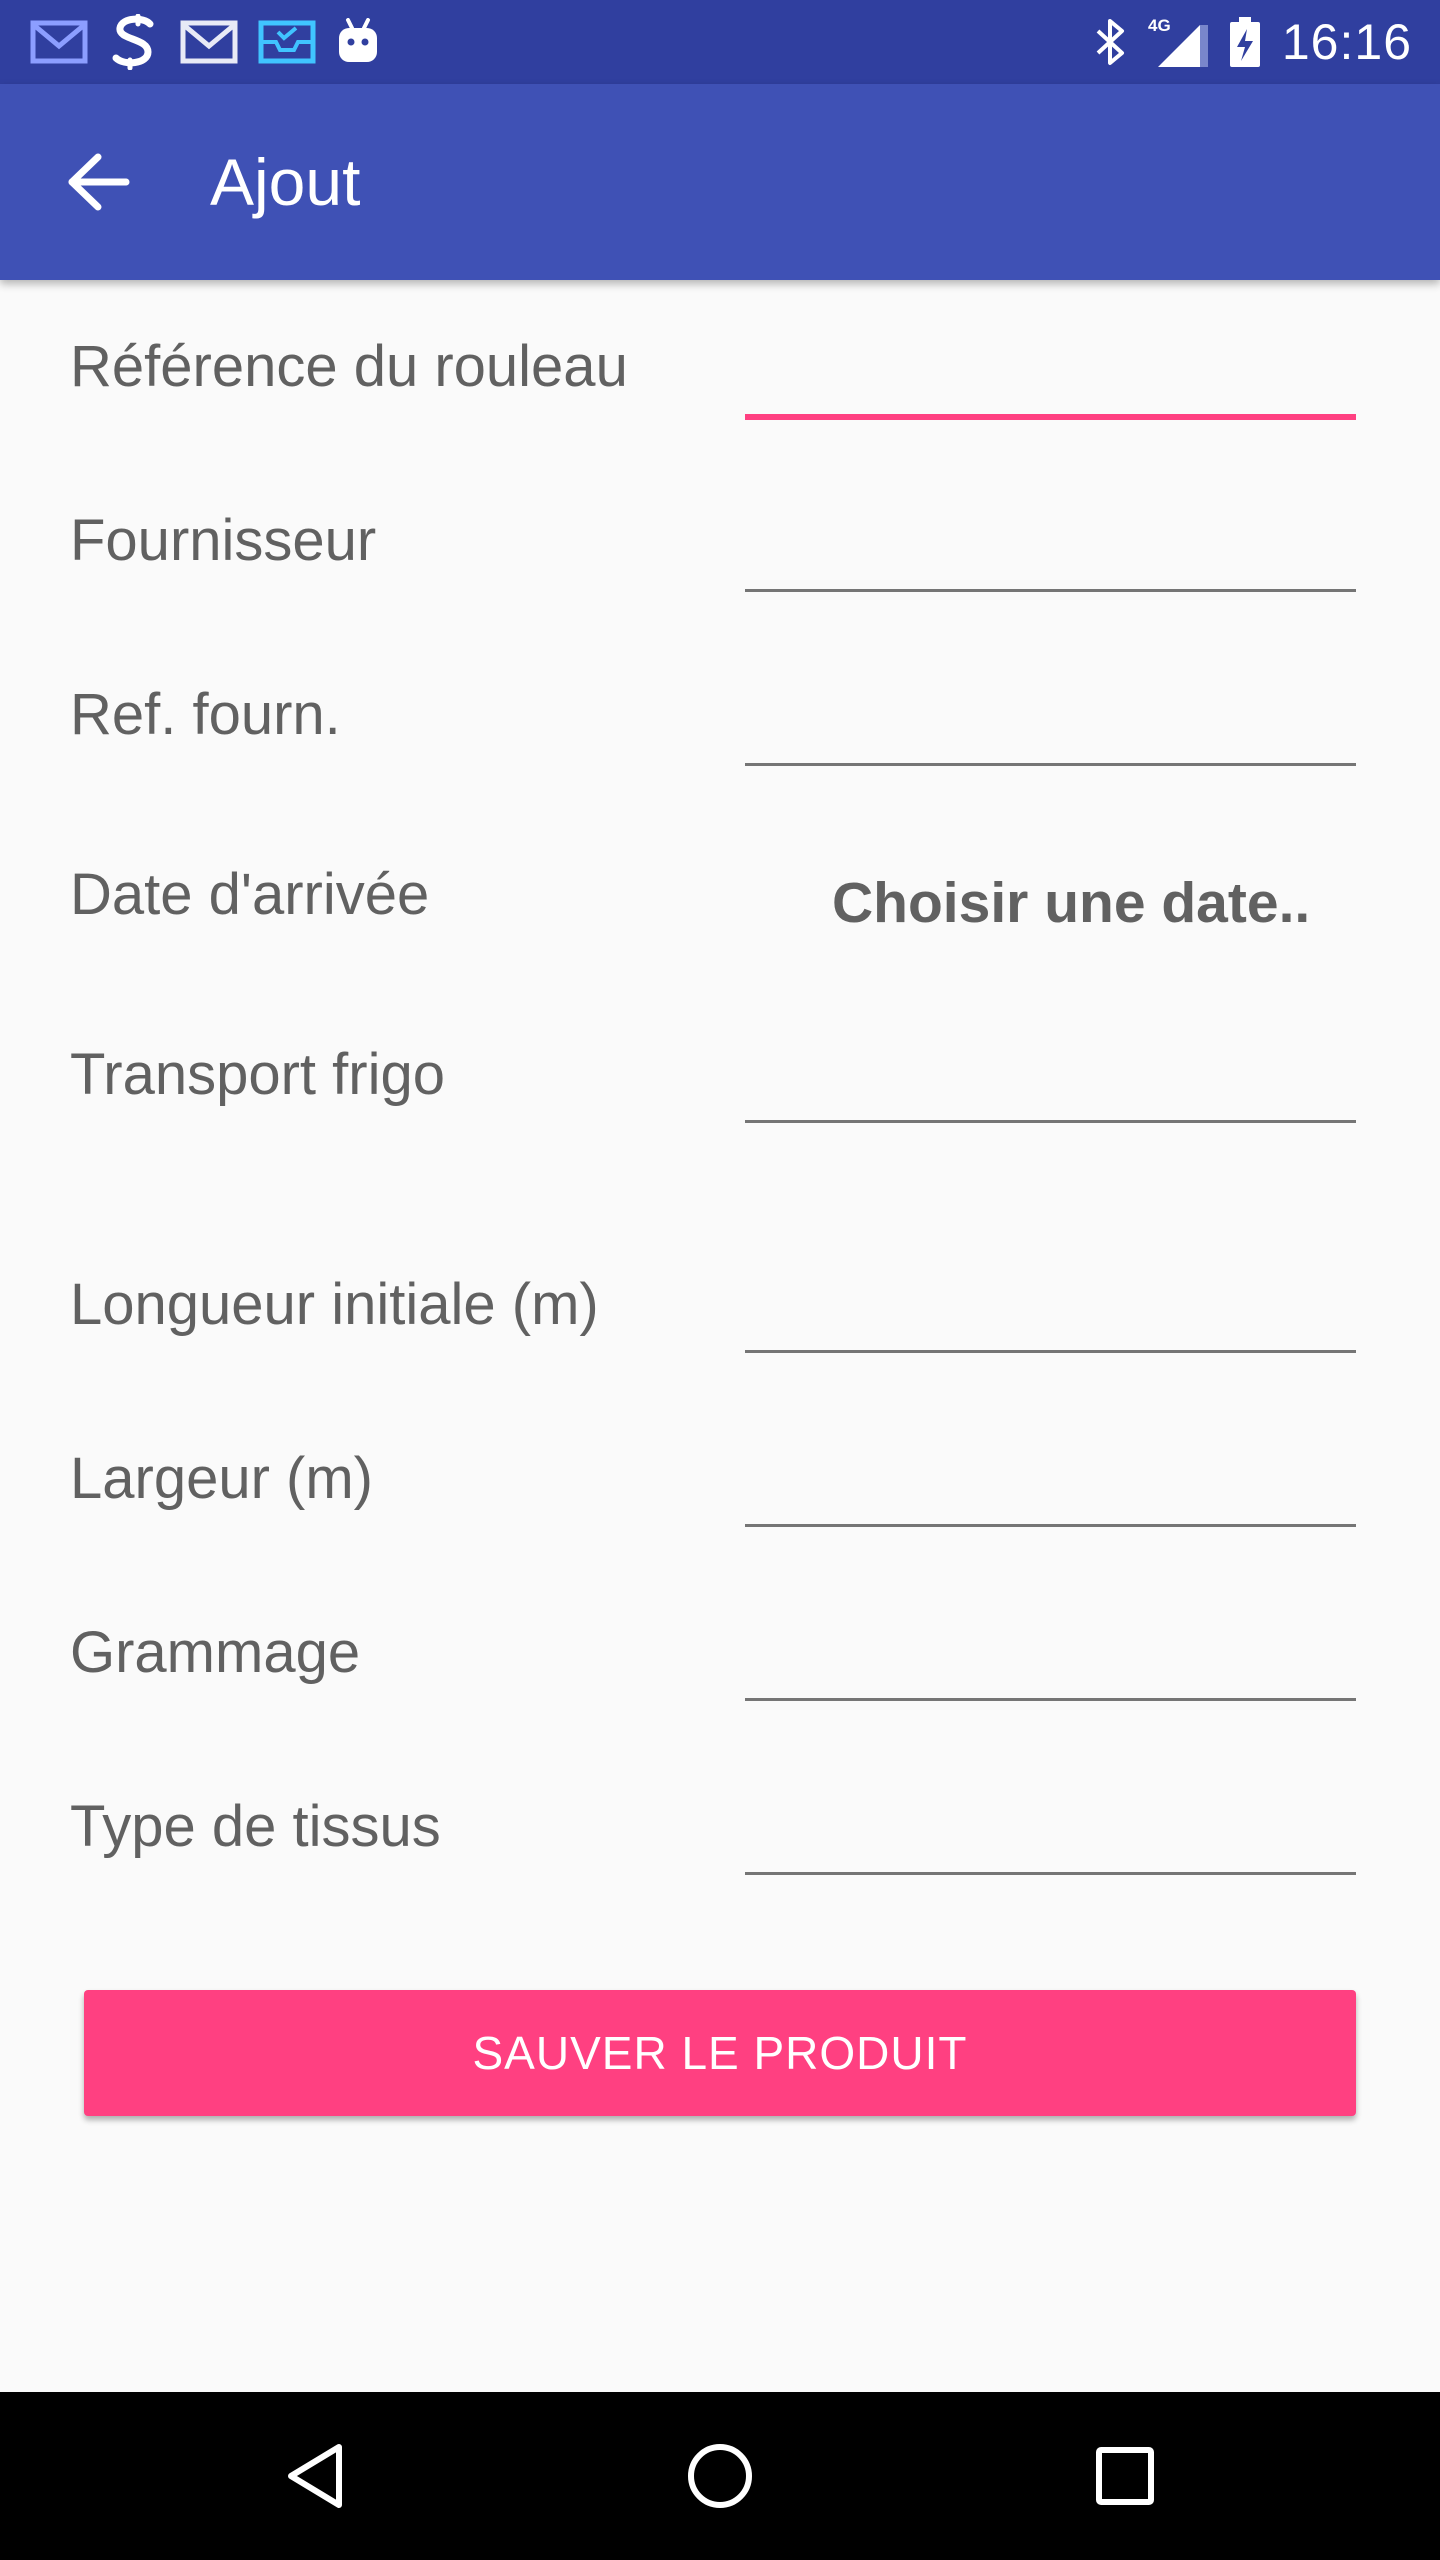 This screenshot has height=2560, width=1440. I want to click on network-type-label: 4G, so click(1159, 25).